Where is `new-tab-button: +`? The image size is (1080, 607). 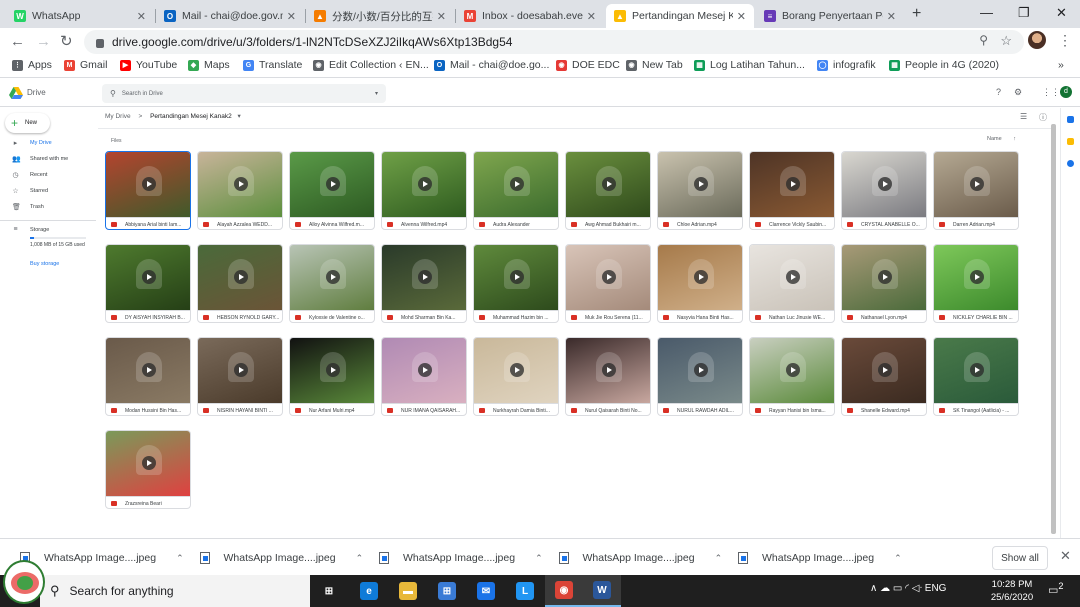 new-tab-button: + is located at coordinates (916, 14).